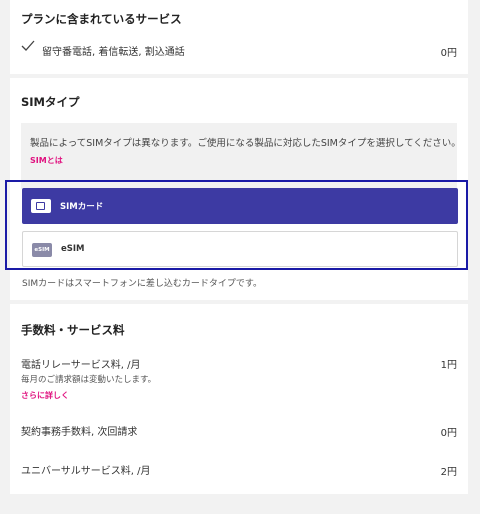 This screenshot has height=514, width=480. I want to click on fee-universal-label: ユニバーサルサービス料, /月, so click(86, 471).